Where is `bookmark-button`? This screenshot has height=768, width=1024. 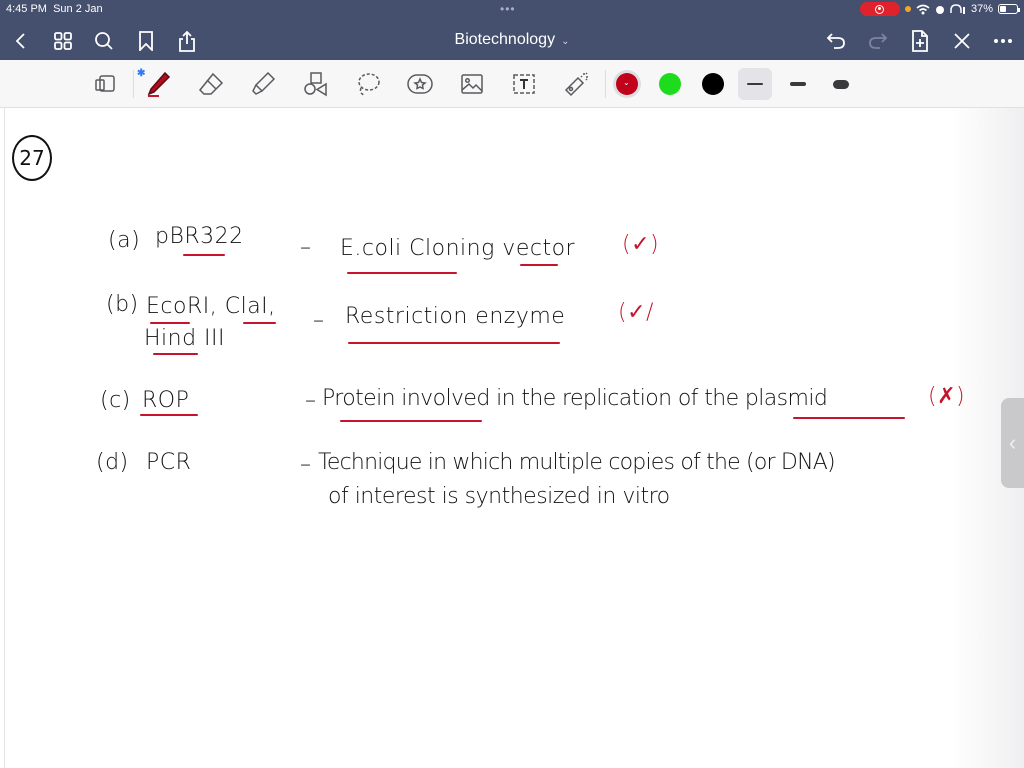
bookmark-button is located at coordinates (146, 41).